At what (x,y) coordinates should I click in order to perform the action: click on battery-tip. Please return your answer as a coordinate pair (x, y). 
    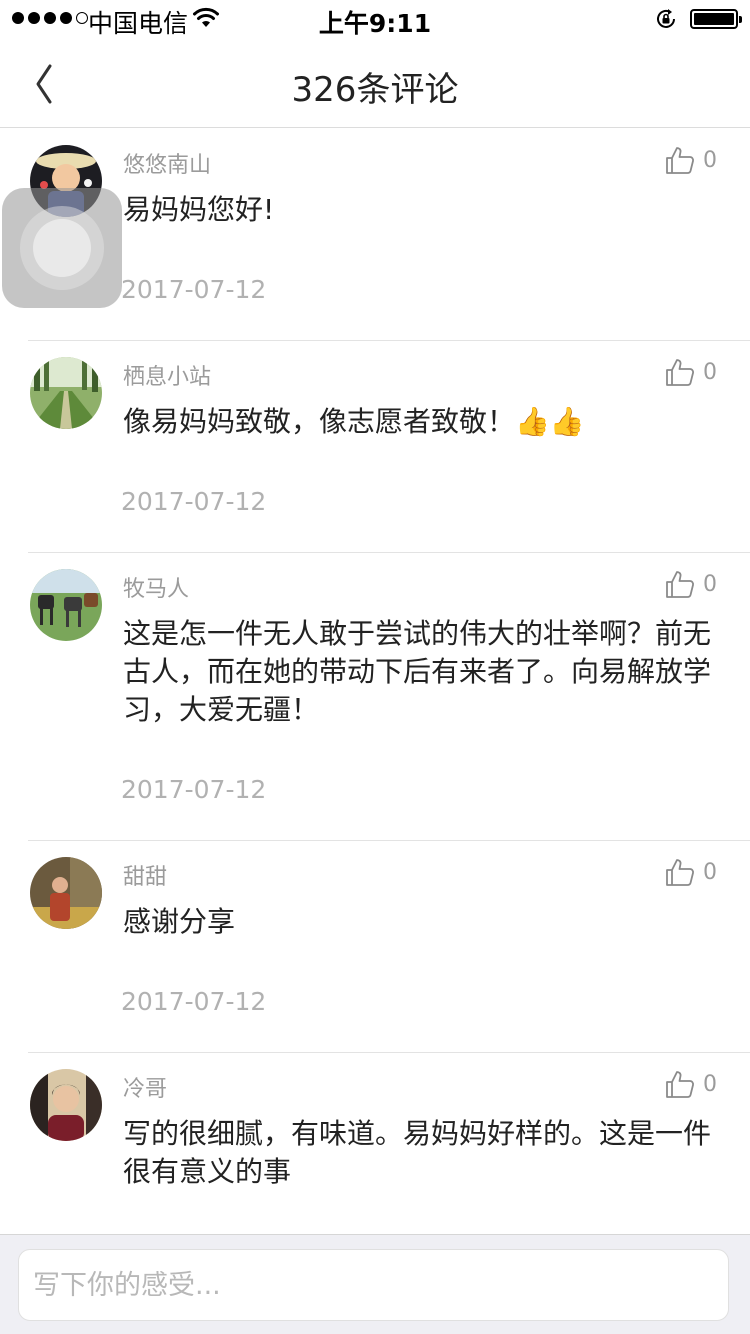
    Looking at the image, I should click on (740, 19).